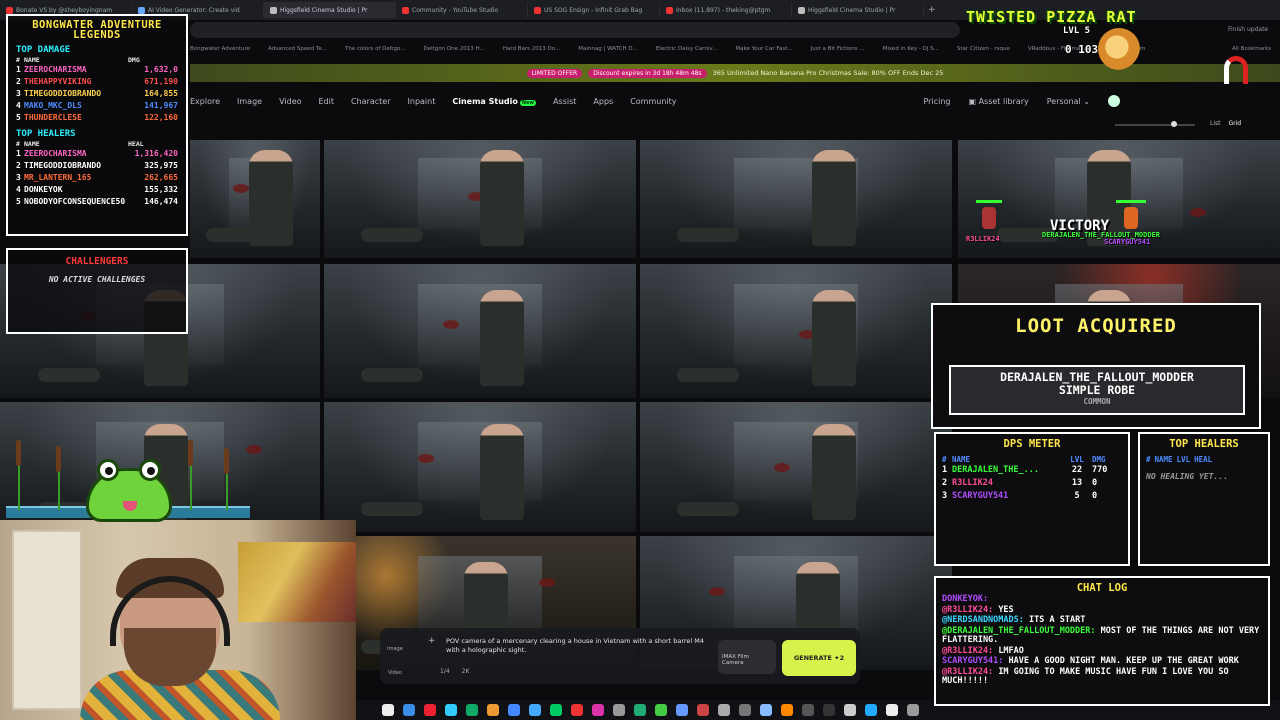  I want to click on camera-select: IMAX Film Camera, so click(747, 657).